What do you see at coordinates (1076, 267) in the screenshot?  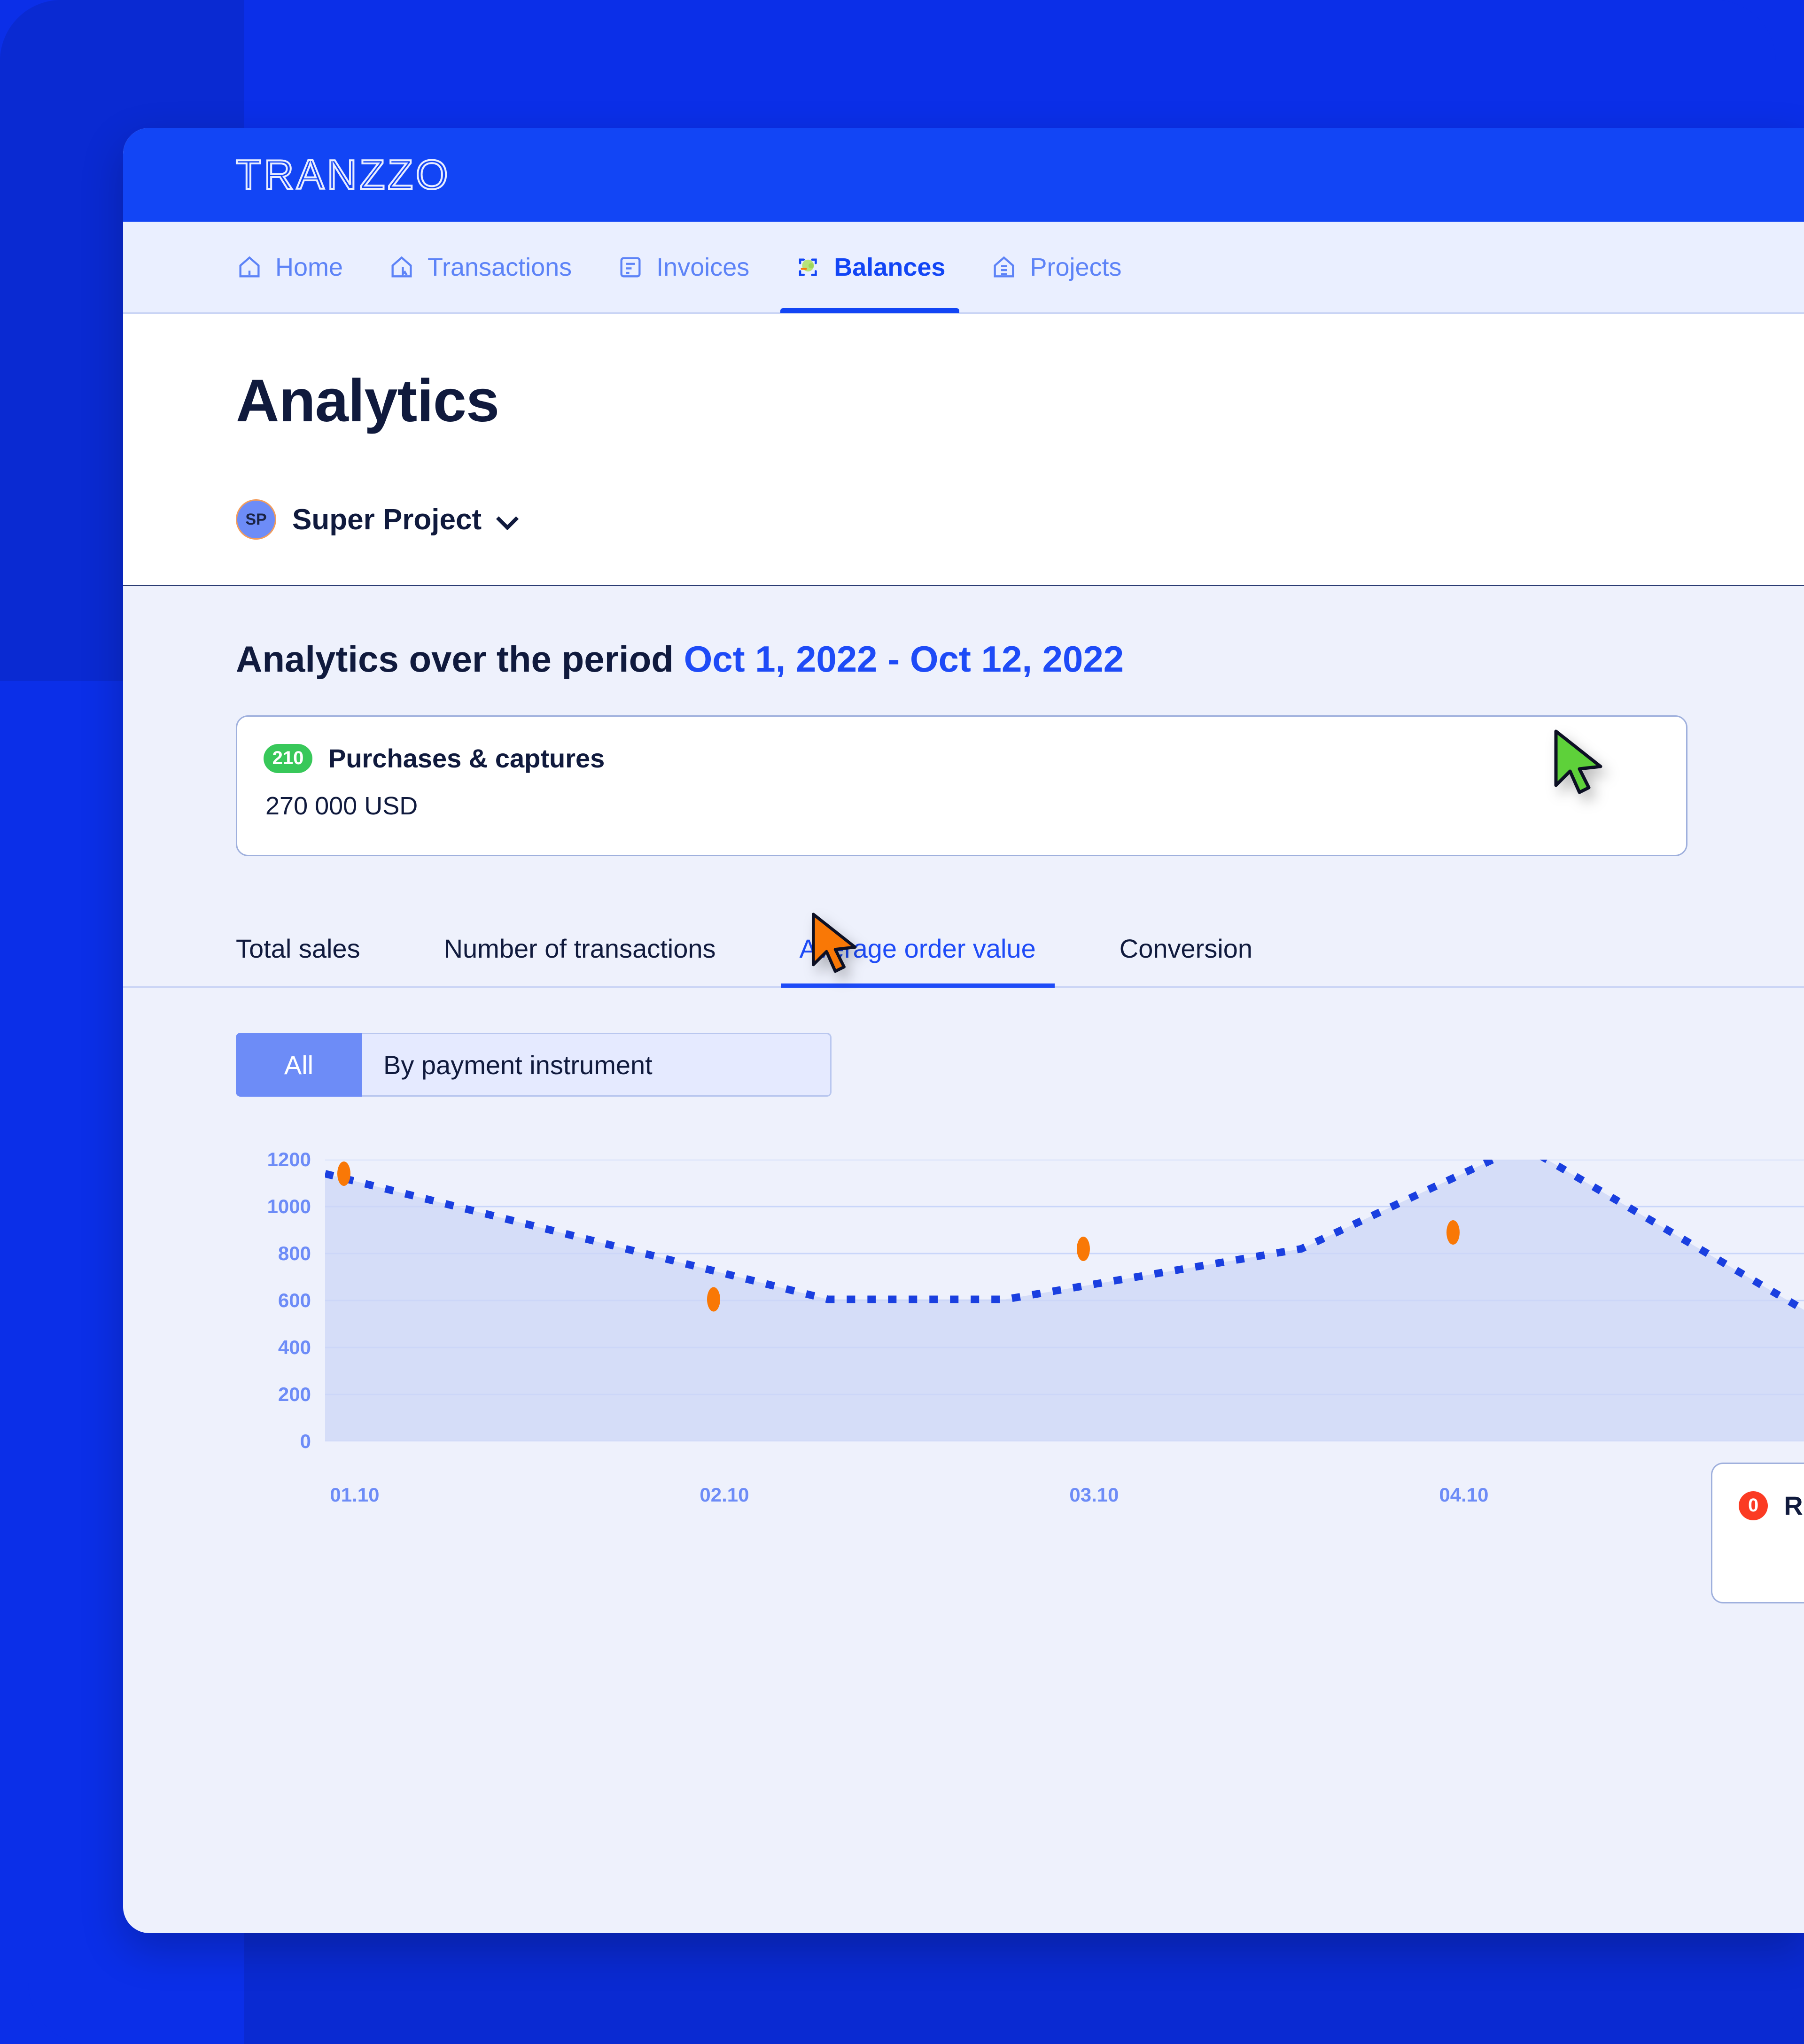 I see `nav-item-label: Projects` at bounding box center [1076, 267].